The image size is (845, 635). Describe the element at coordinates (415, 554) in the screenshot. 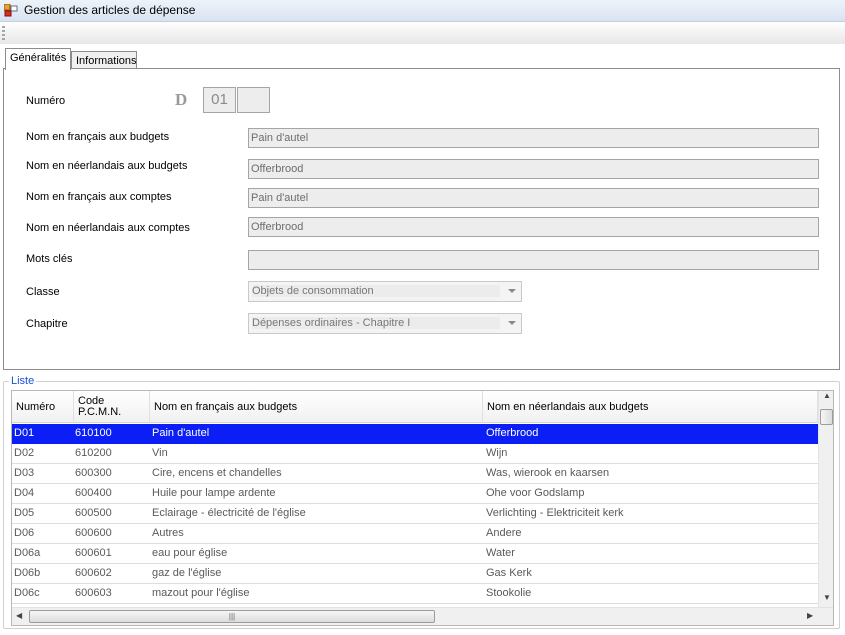

I see `table-row: D06a 600601 eau pour église Water` at that location.